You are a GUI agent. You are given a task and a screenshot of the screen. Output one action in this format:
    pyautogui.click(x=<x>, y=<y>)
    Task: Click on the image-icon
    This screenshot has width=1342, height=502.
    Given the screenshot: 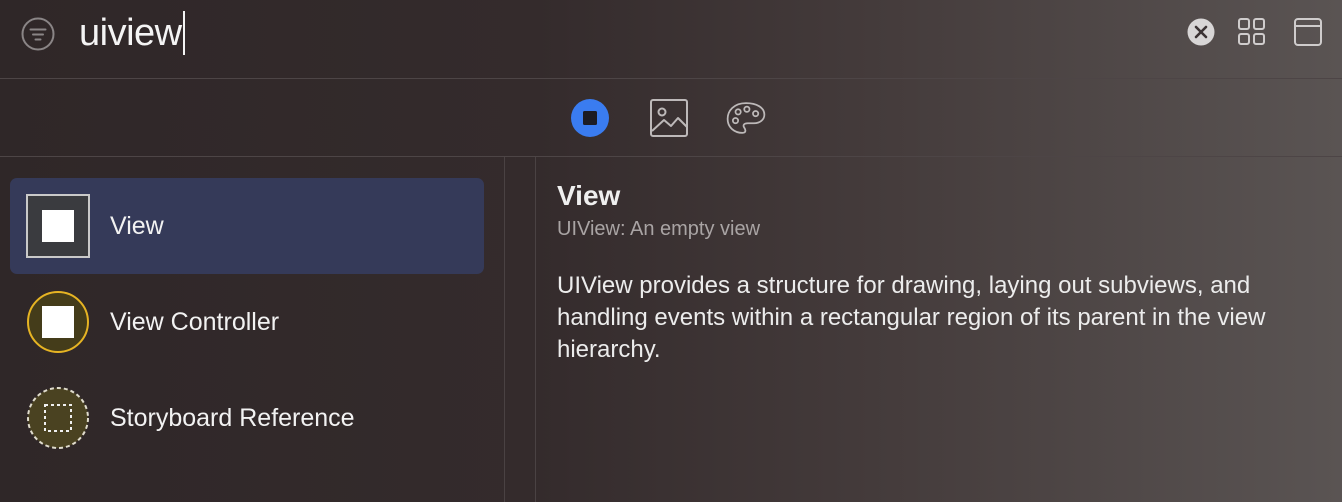 What is the action you would take?
    pyautogui.click(x=669, y=118)
    